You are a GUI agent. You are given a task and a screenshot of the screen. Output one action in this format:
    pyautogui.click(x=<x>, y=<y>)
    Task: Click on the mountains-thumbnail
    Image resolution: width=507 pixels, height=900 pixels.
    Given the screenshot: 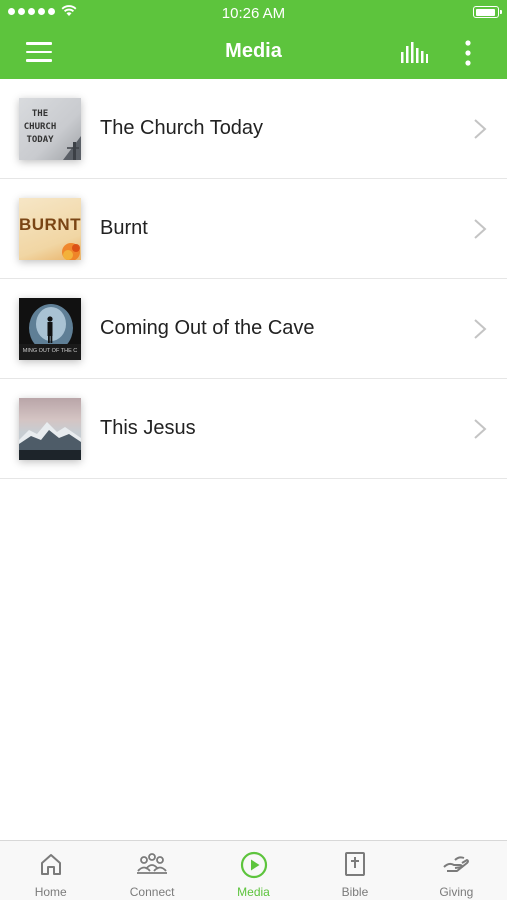 What is the action you would take?
    pyautogui.click(x=50, y=429)
    